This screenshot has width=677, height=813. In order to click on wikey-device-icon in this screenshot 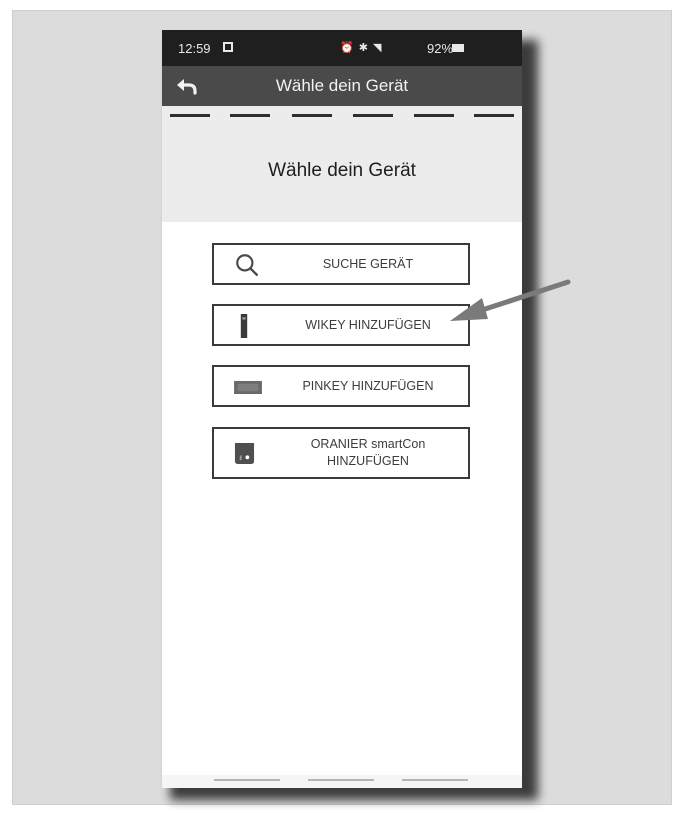, I will do `click(244, 326)`.